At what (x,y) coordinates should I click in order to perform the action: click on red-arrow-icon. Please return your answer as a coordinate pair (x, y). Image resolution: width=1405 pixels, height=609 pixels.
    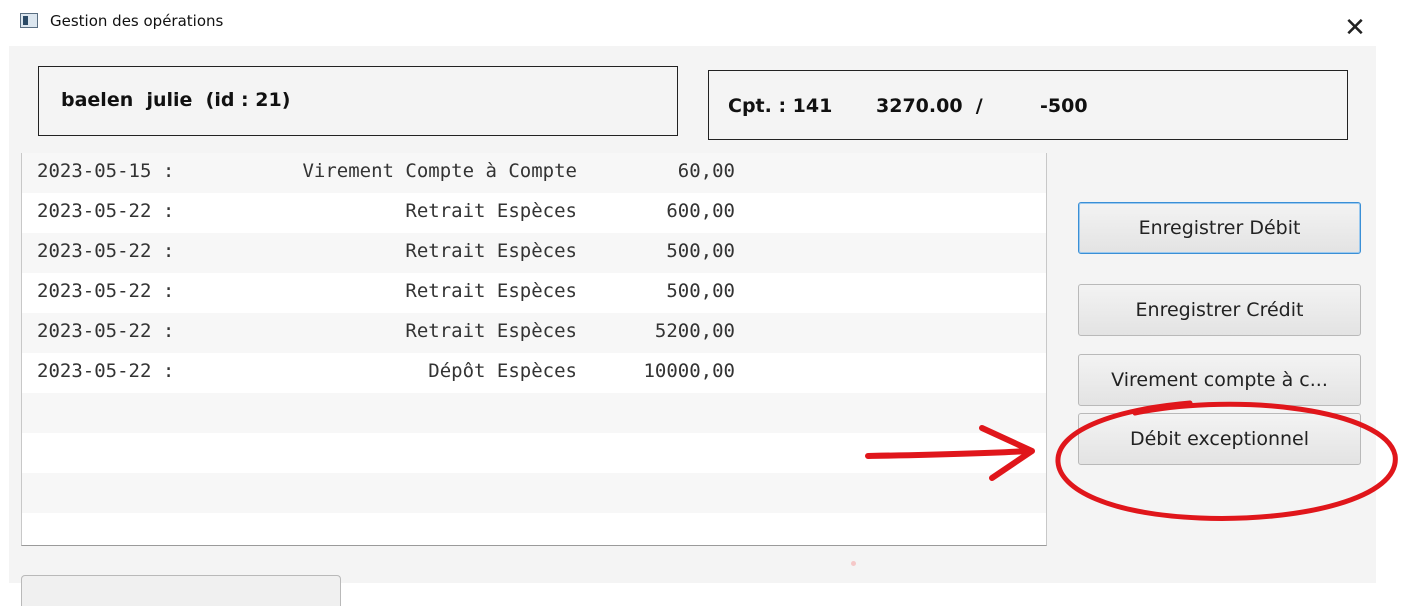
    Looking at the image, I should click on (948, 453).